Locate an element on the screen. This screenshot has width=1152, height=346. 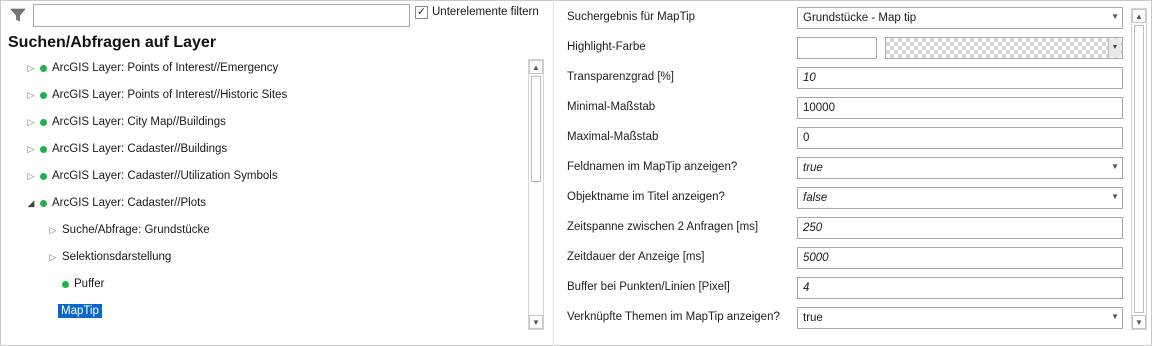
properties-scrollbar: ▲ ▼ is located at coordinates (1139, 169).